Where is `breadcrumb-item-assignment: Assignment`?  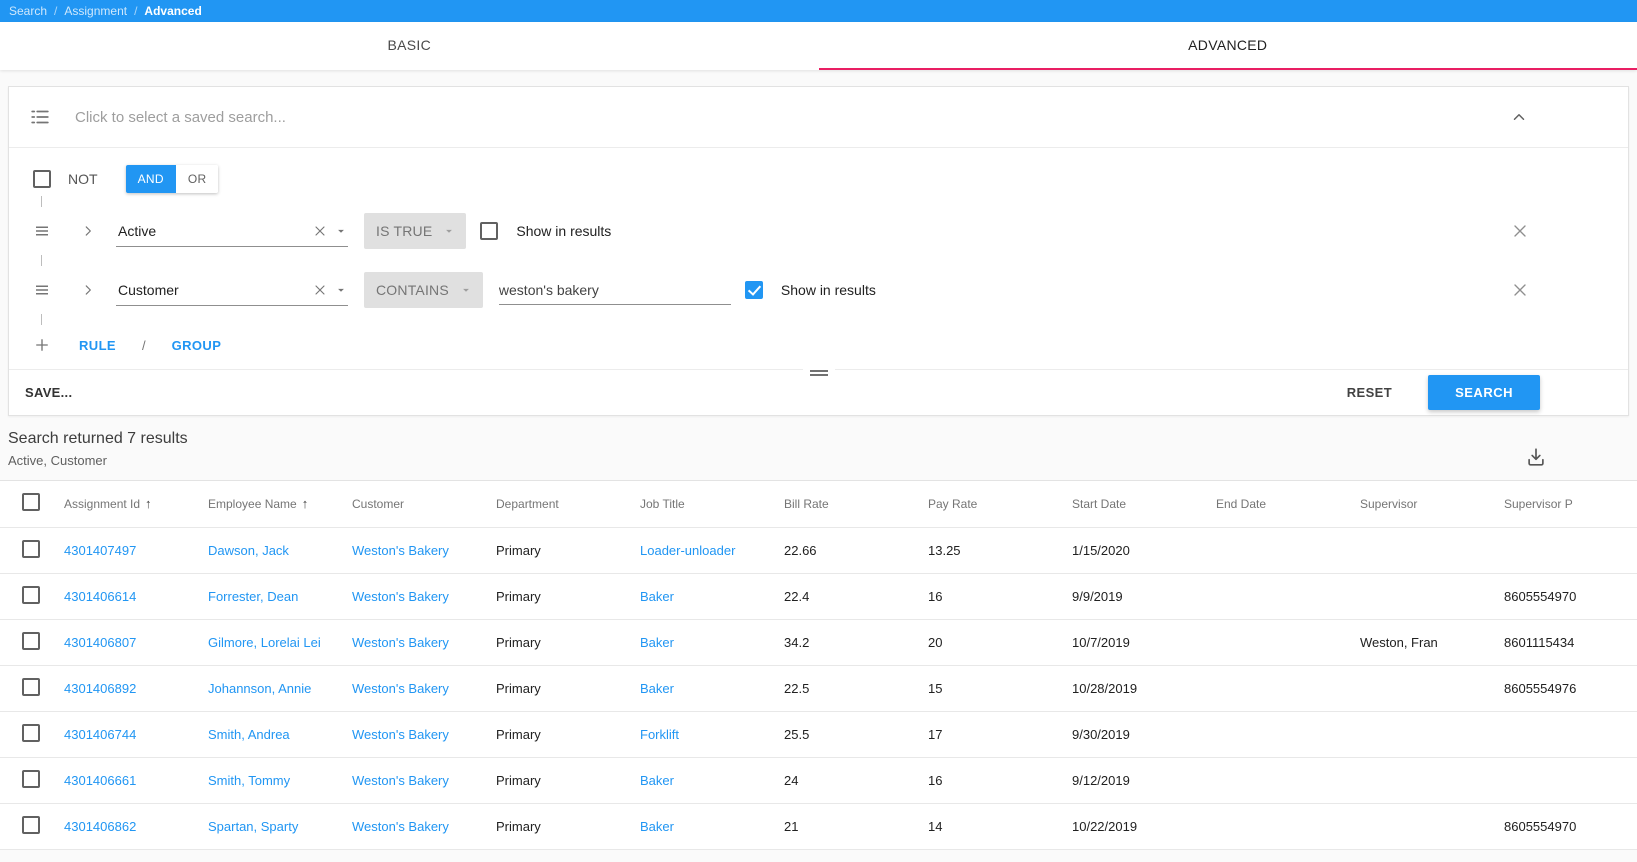 breadcrumb-item-assignment: Assignment is located at coordinates (95, 11).